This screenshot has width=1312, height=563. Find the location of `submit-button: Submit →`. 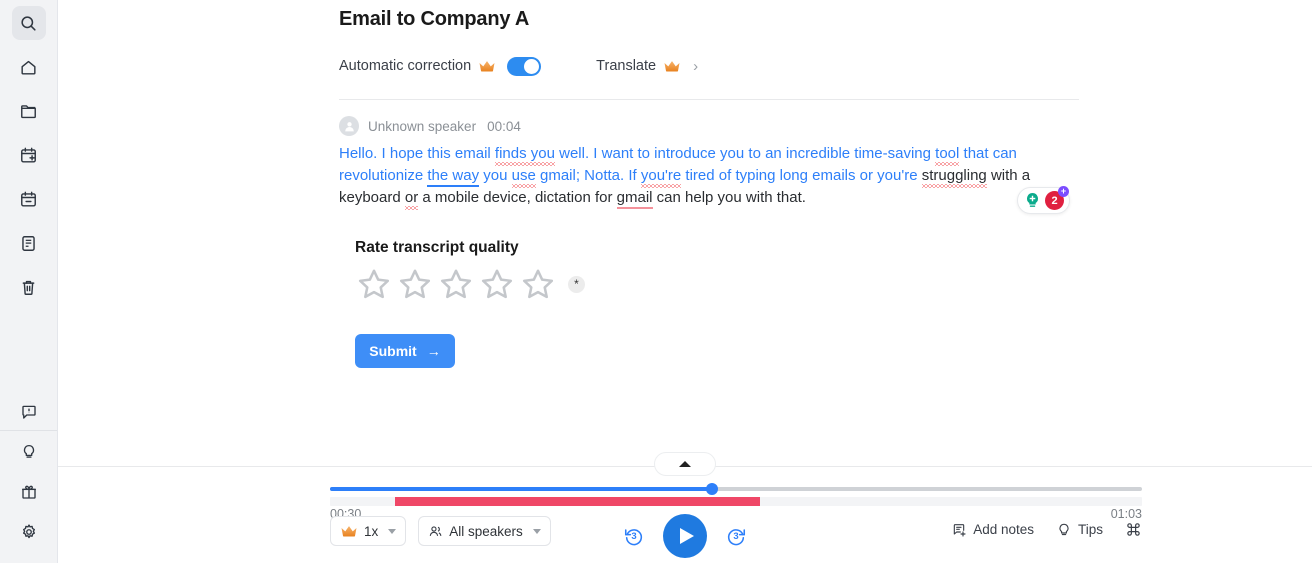

submit-button: Submit → is located at coordinates (405, 351).